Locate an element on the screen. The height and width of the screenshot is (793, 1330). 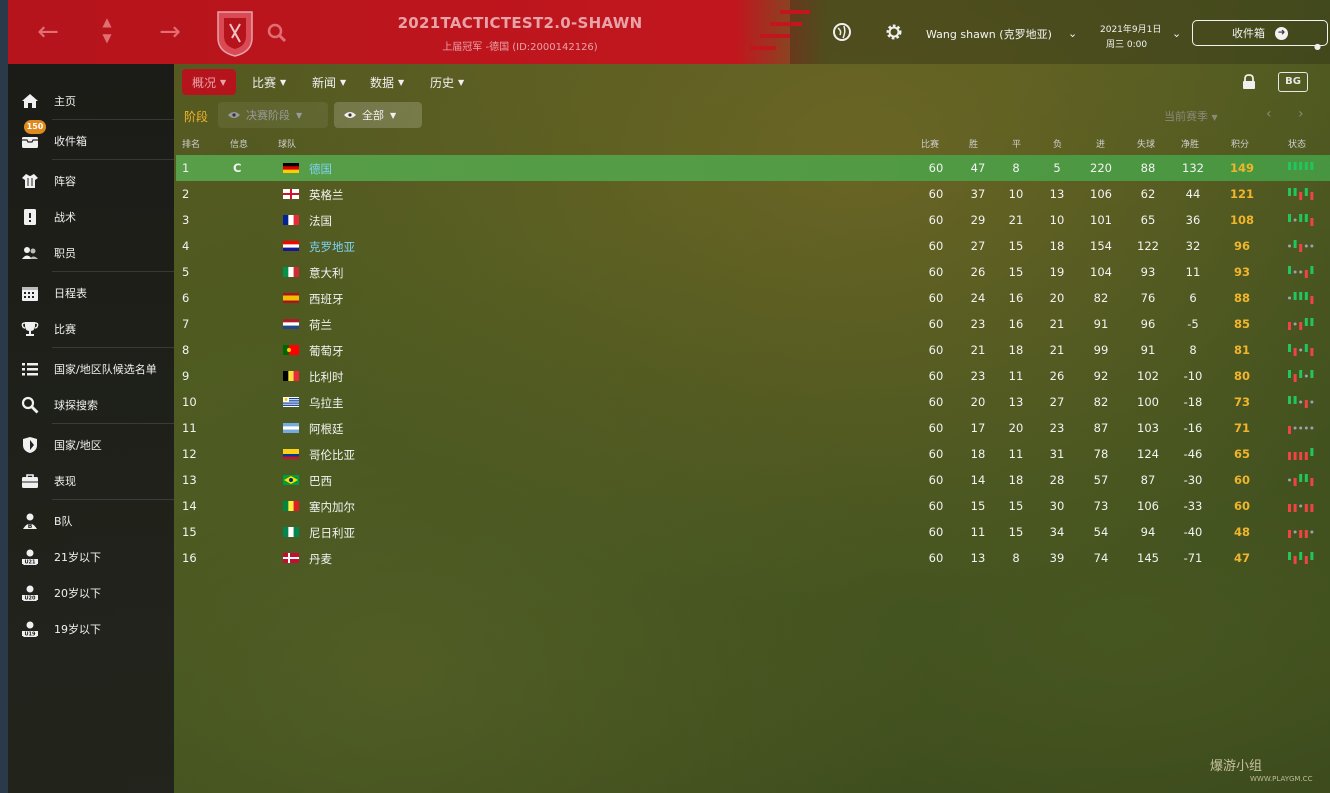
table-row: 2 英格兰 60 37 10 13 106 62 44 121 is located at coordinates (753, 194).